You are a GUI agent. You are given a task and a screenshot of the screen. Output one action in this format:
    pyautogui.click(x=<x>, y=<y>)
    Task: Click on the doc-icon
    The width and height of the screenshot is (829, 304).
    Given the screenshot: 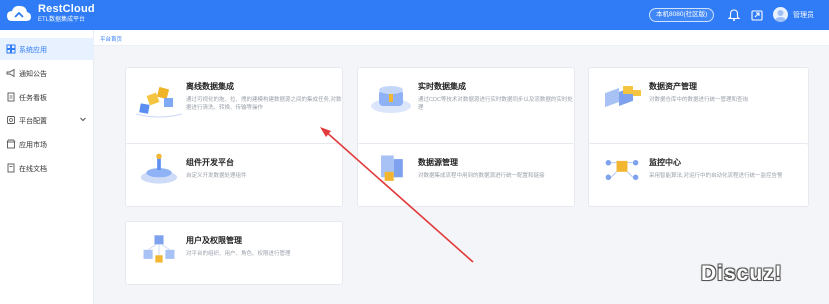 What is the action you would take?
    pyautogui.click(x=11, y=97)
    